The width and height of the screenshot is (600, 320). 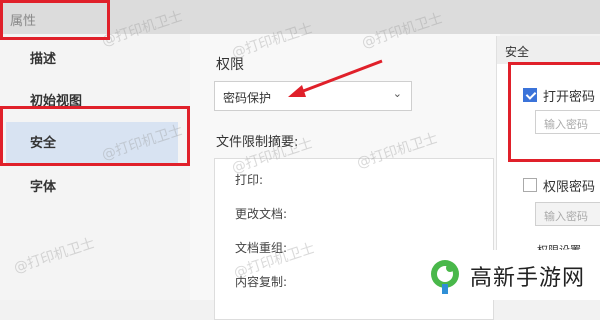 What do you see at coordinates (445, 277) in the screenshot?
I see `site-logo-icon` at bounding box center [445, 277].